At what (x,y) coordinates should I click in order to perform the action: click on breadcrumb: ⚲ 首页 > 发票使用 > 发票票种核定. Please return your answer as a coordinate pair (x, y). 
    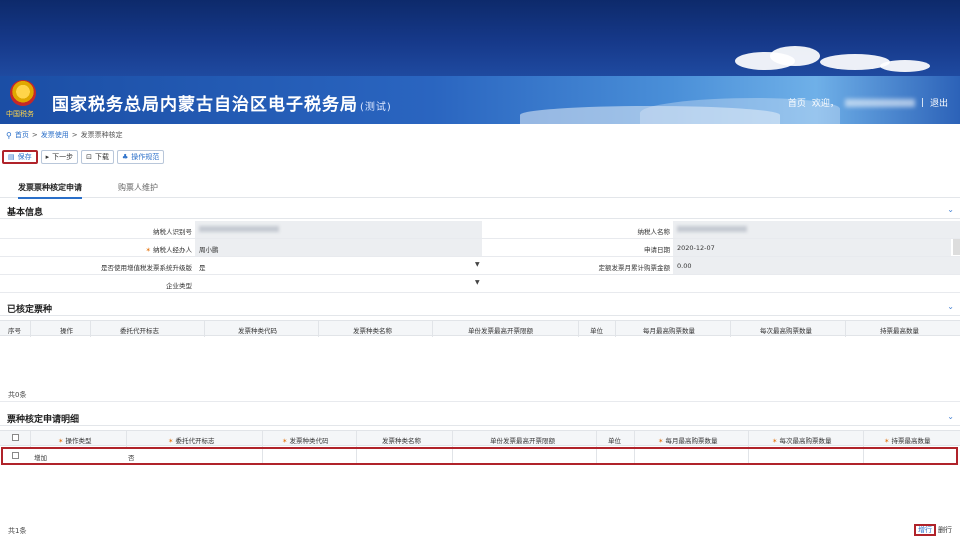
    Looking at the image, I should click on (64, 135).